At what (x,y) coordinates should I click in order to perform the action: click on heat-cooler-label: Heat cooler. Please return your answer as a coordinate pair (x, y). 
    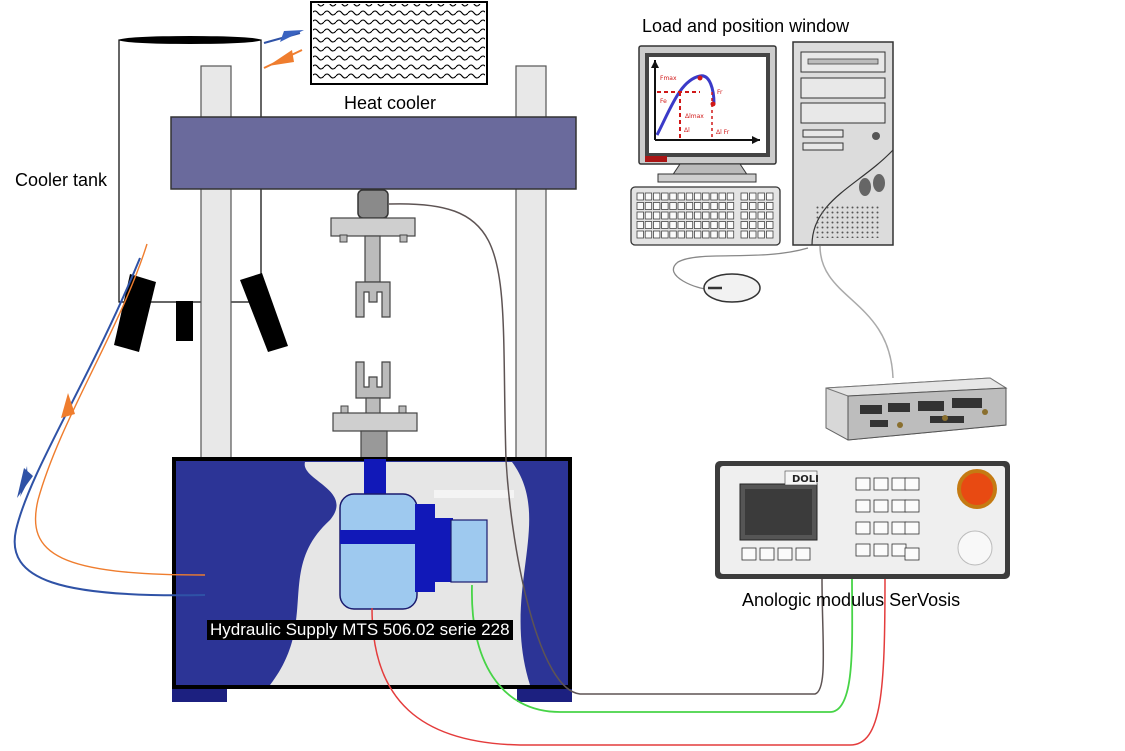
    Looking at the image, I should click on (390, 103).